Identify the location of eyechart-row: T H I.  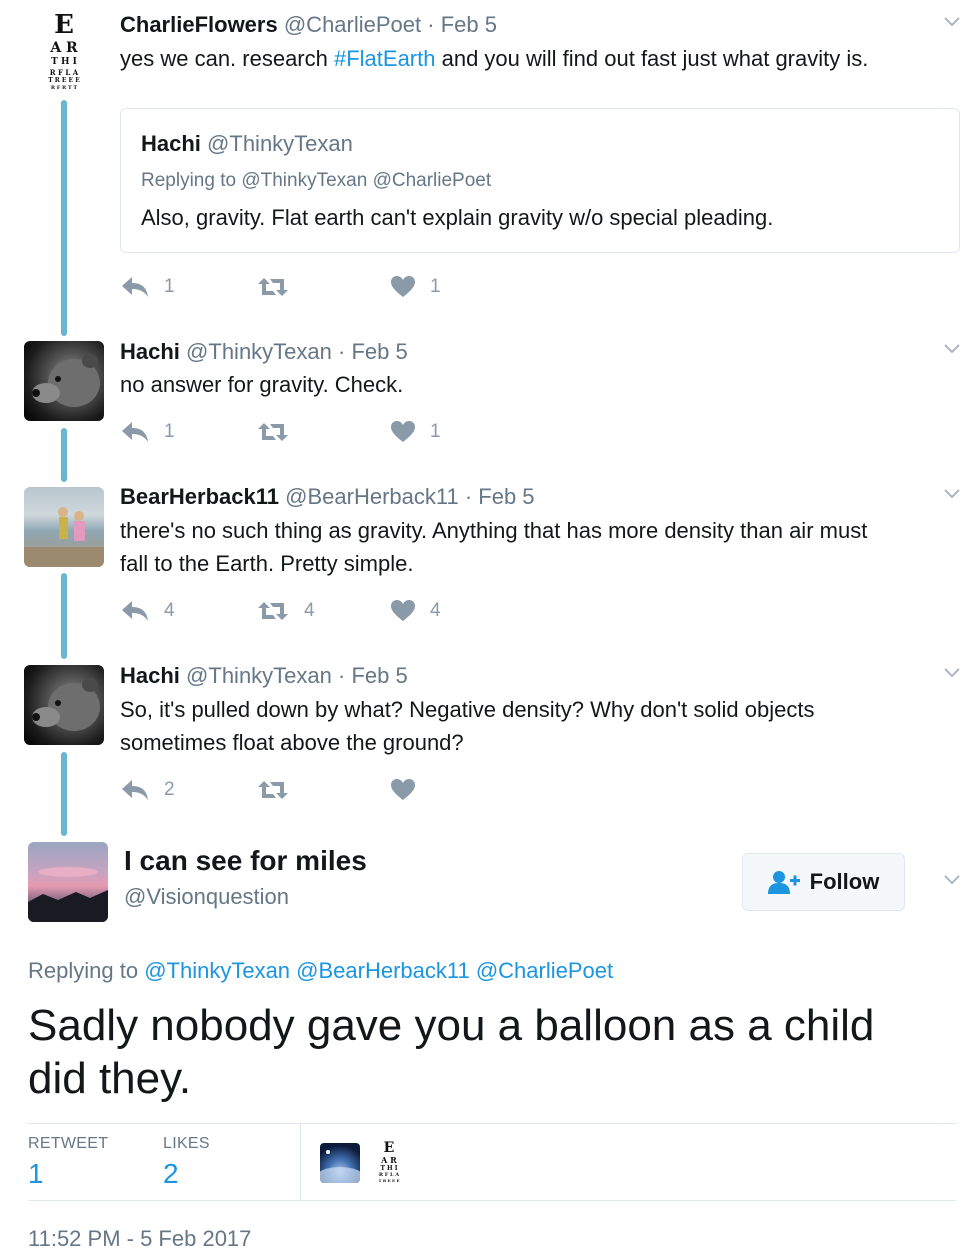
(64, 62).